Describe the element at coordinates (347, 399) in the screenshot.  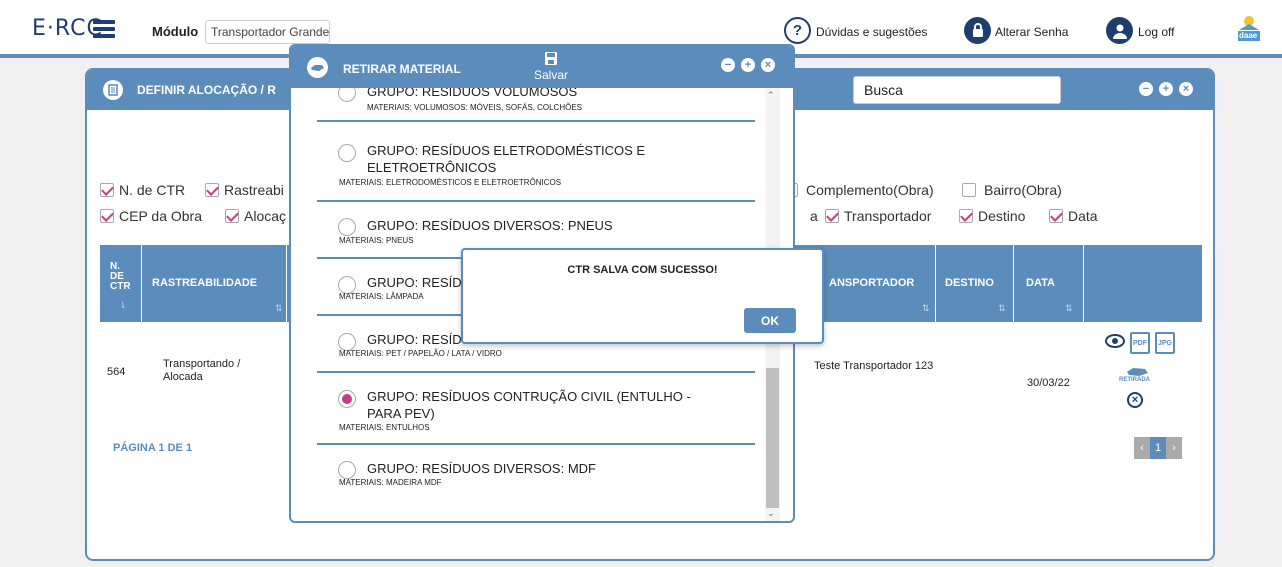
I see `radio-selected` at that location.